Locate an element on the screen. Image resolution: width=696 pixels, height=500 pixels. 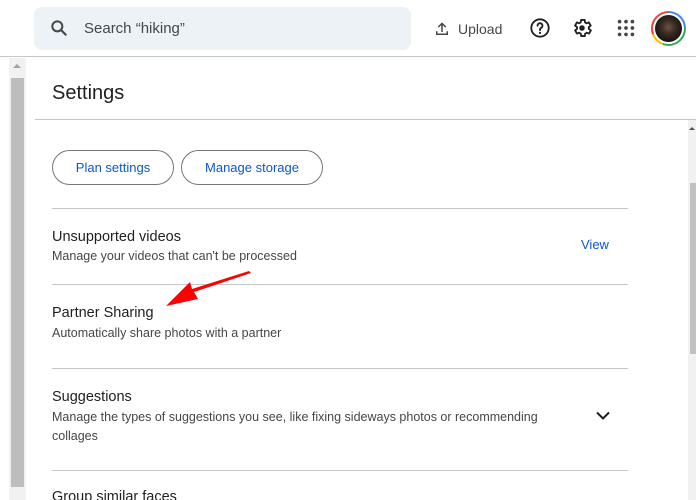
group-similar-faces-title: Group similar faces is located at coordinates (114, 494).